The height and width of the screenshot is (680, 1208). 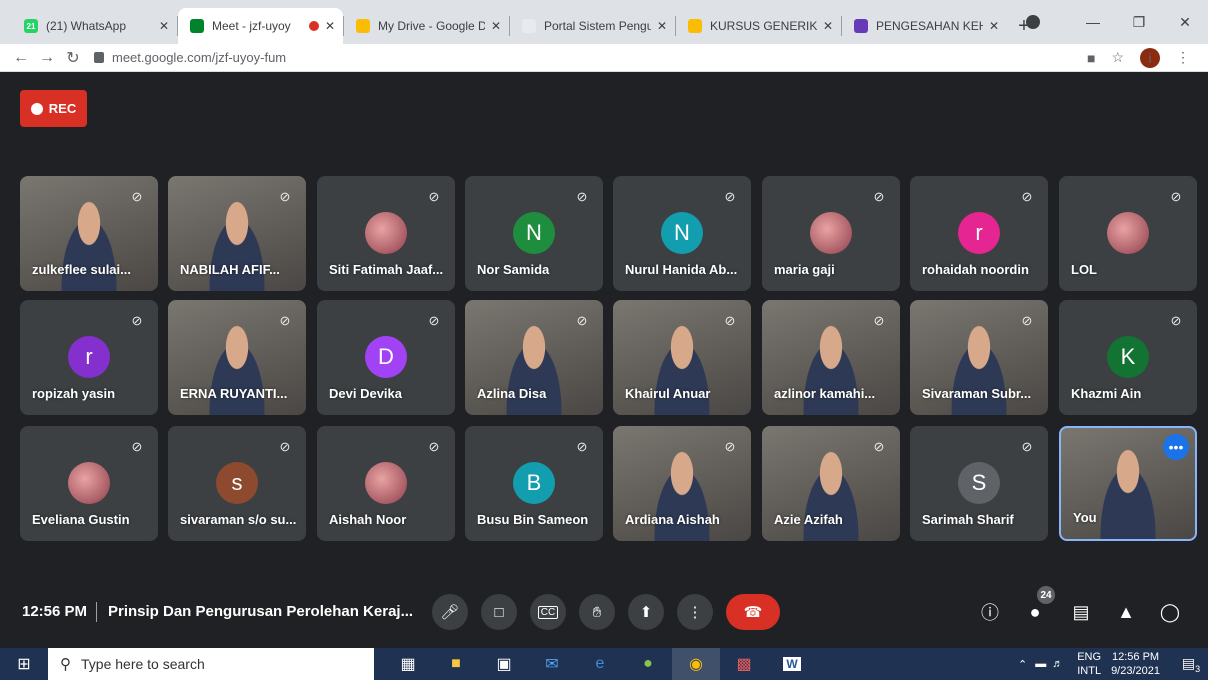 I want to click on menu-kebab-icon: ⋮, so click(x=1183, y=57).